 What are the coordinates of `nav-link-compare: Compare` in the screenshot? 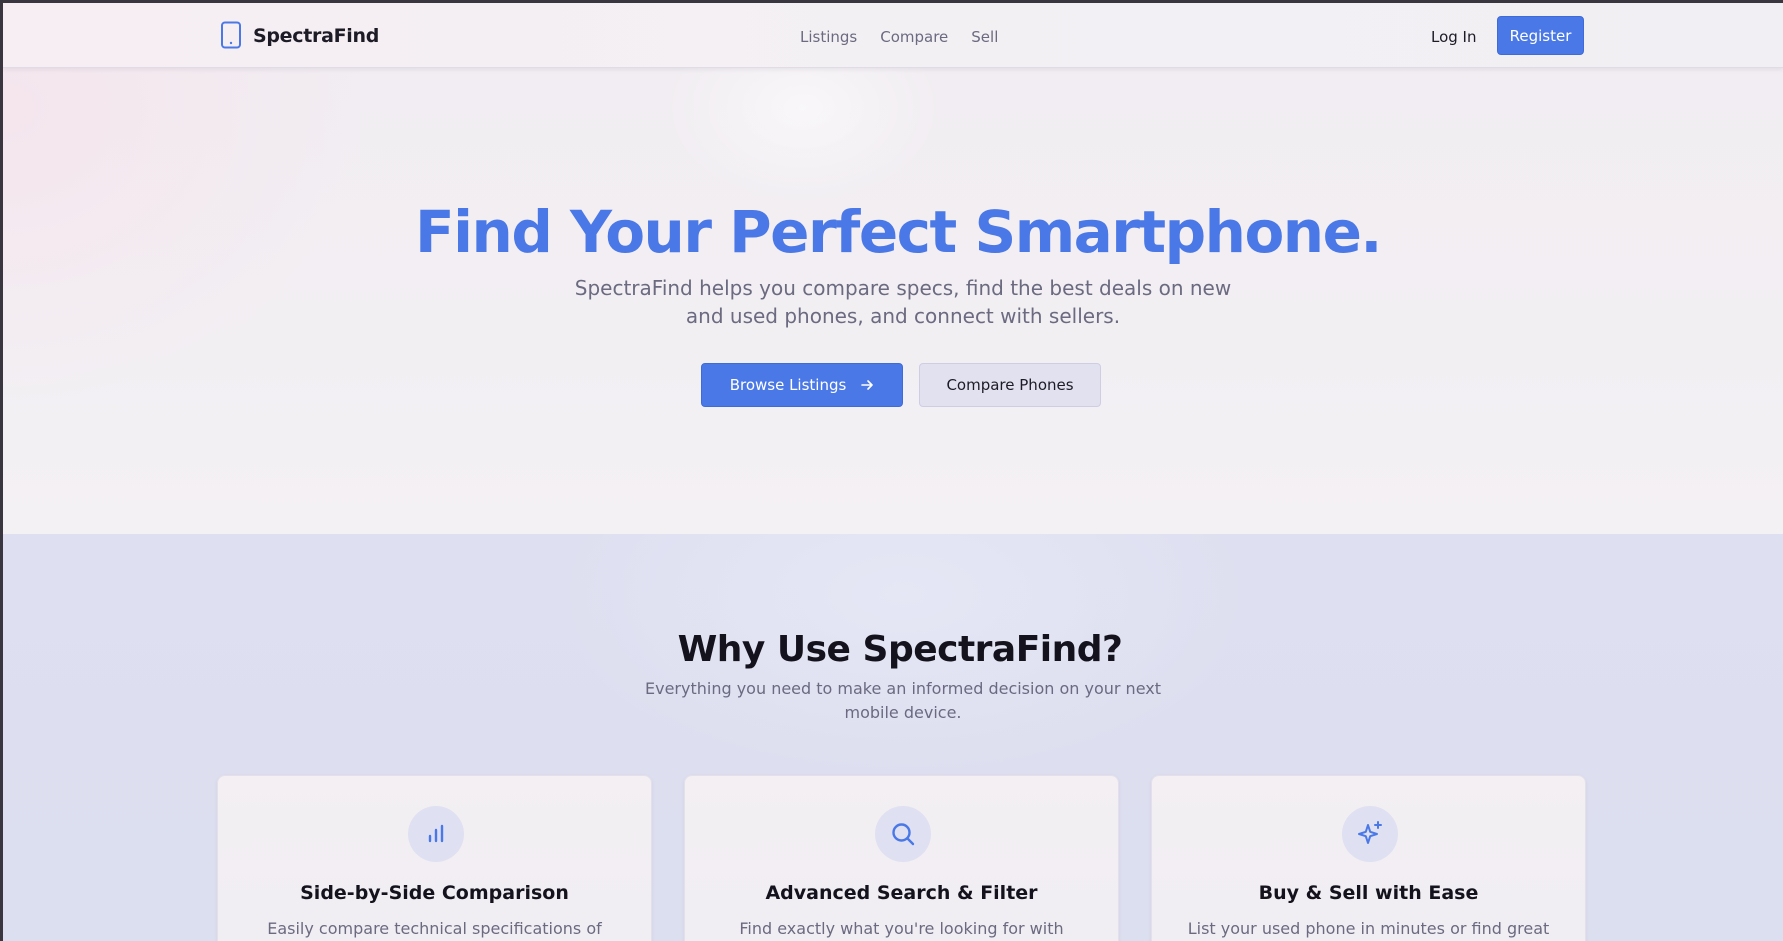 It's located at (914, 37).